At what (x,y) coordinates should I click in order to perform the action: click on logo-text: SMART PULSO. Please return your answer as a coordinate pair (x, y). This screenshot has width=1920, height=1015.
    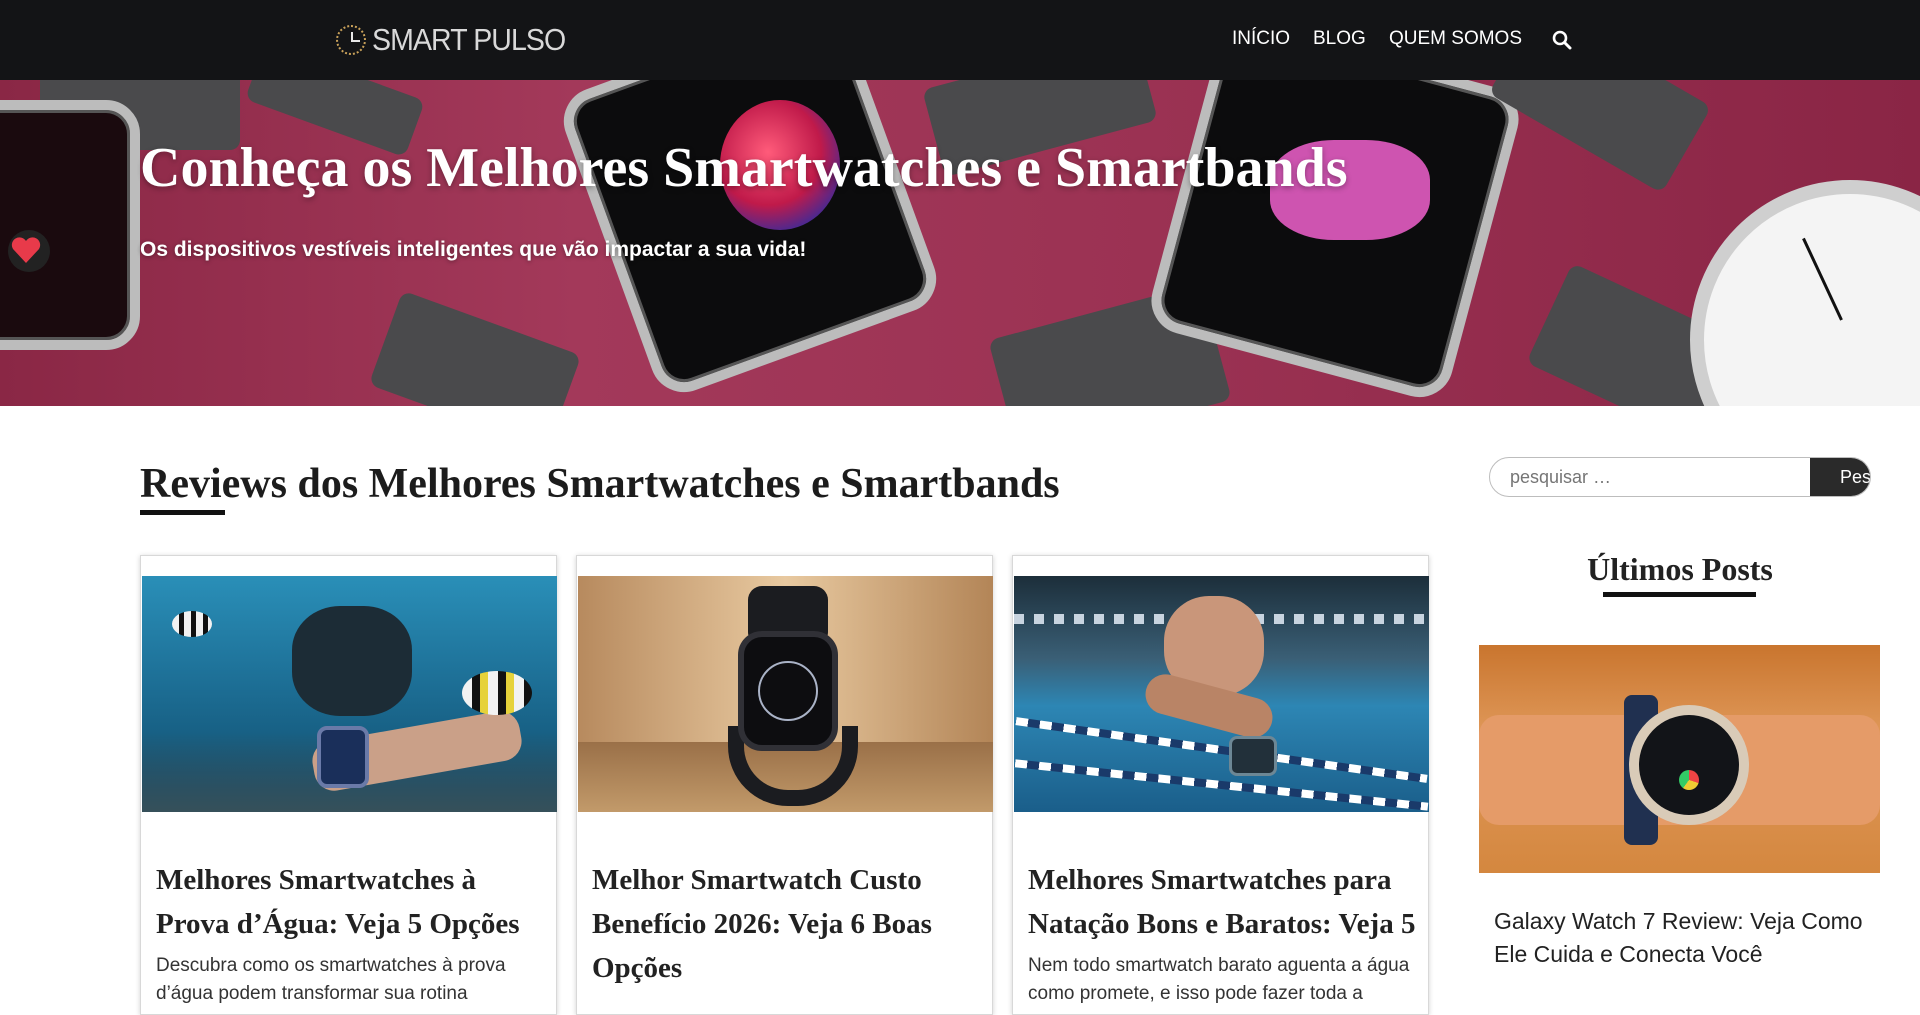
    Looking at the image, I should click on (469, 39).